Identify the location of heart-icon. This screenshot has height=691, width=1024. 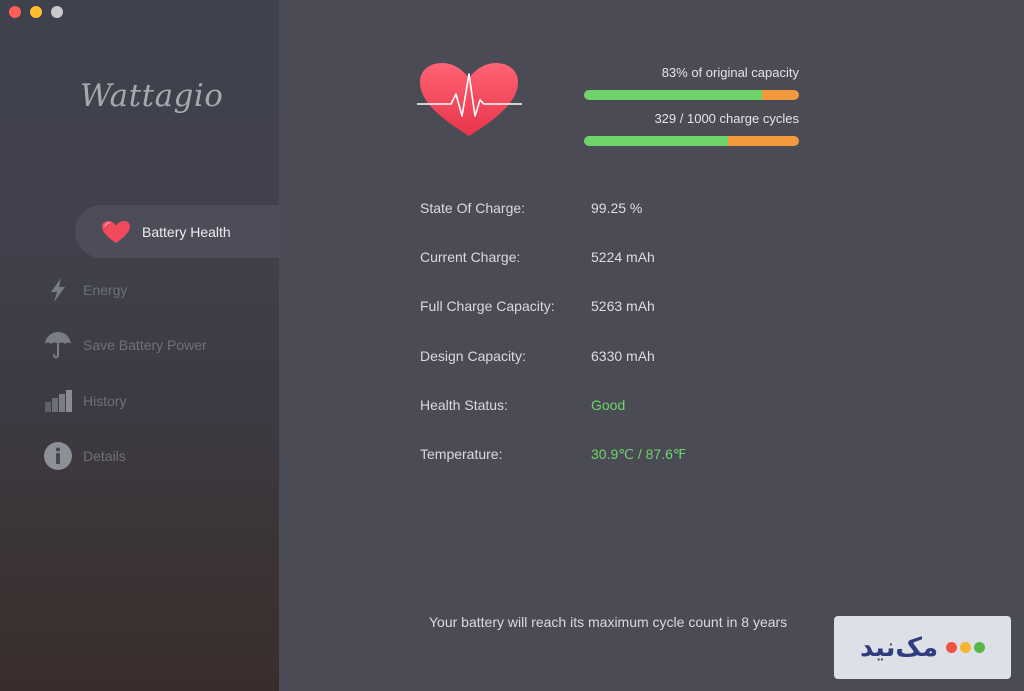
(117, 232).